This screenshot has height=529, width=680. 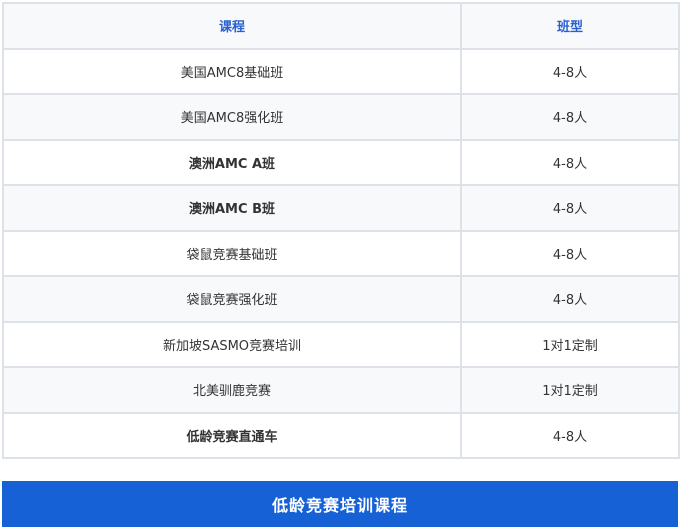 What do you see at coordinates (232, 162) in the screenshot?
I see `course-name-cell-highlighted: 澳洲AMC A班` at bounding box center [232, 162].